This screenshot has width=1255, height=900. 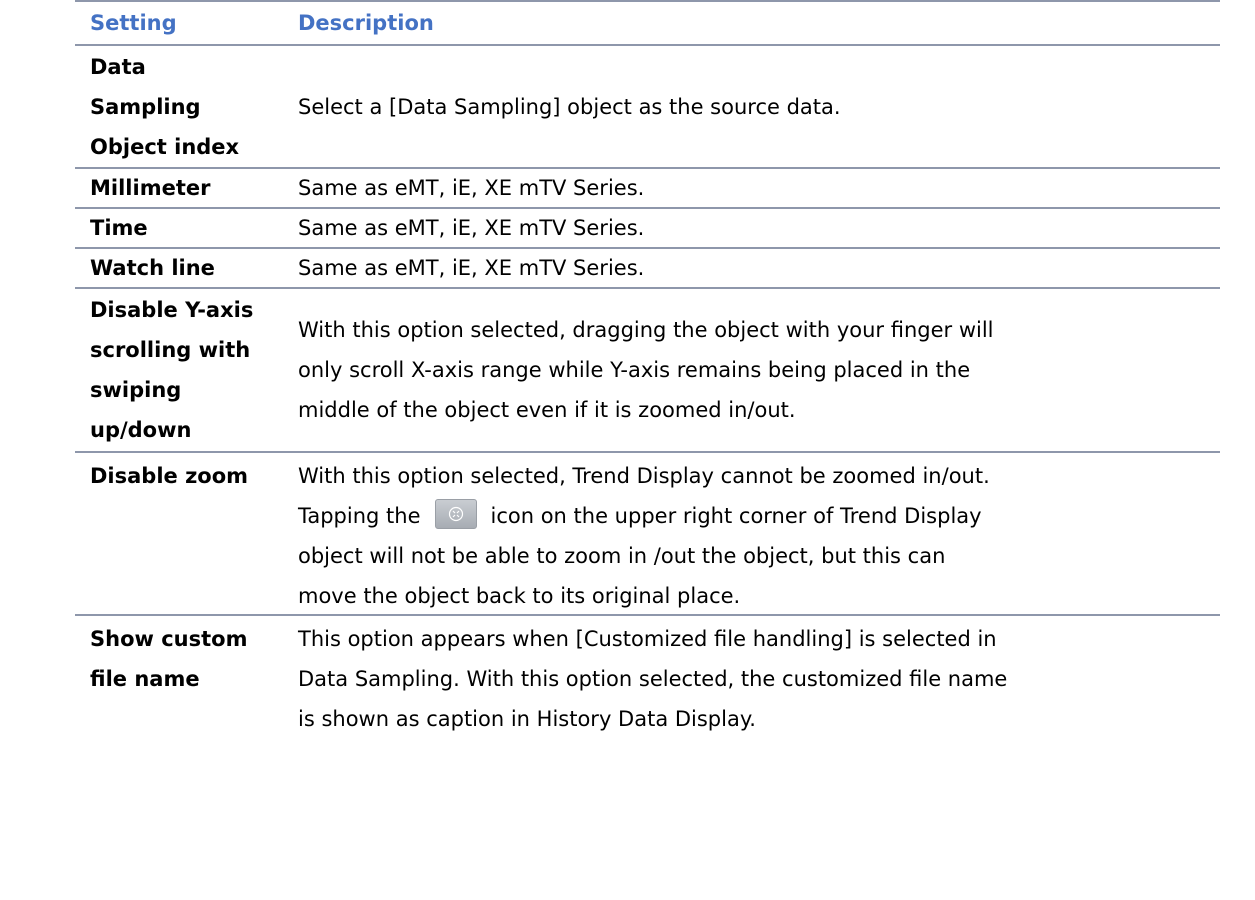 What do you see at coordinates (647, 23) in the screenshot?
I see `table-header-row: Setting Description` at bounding box center [647, 23].